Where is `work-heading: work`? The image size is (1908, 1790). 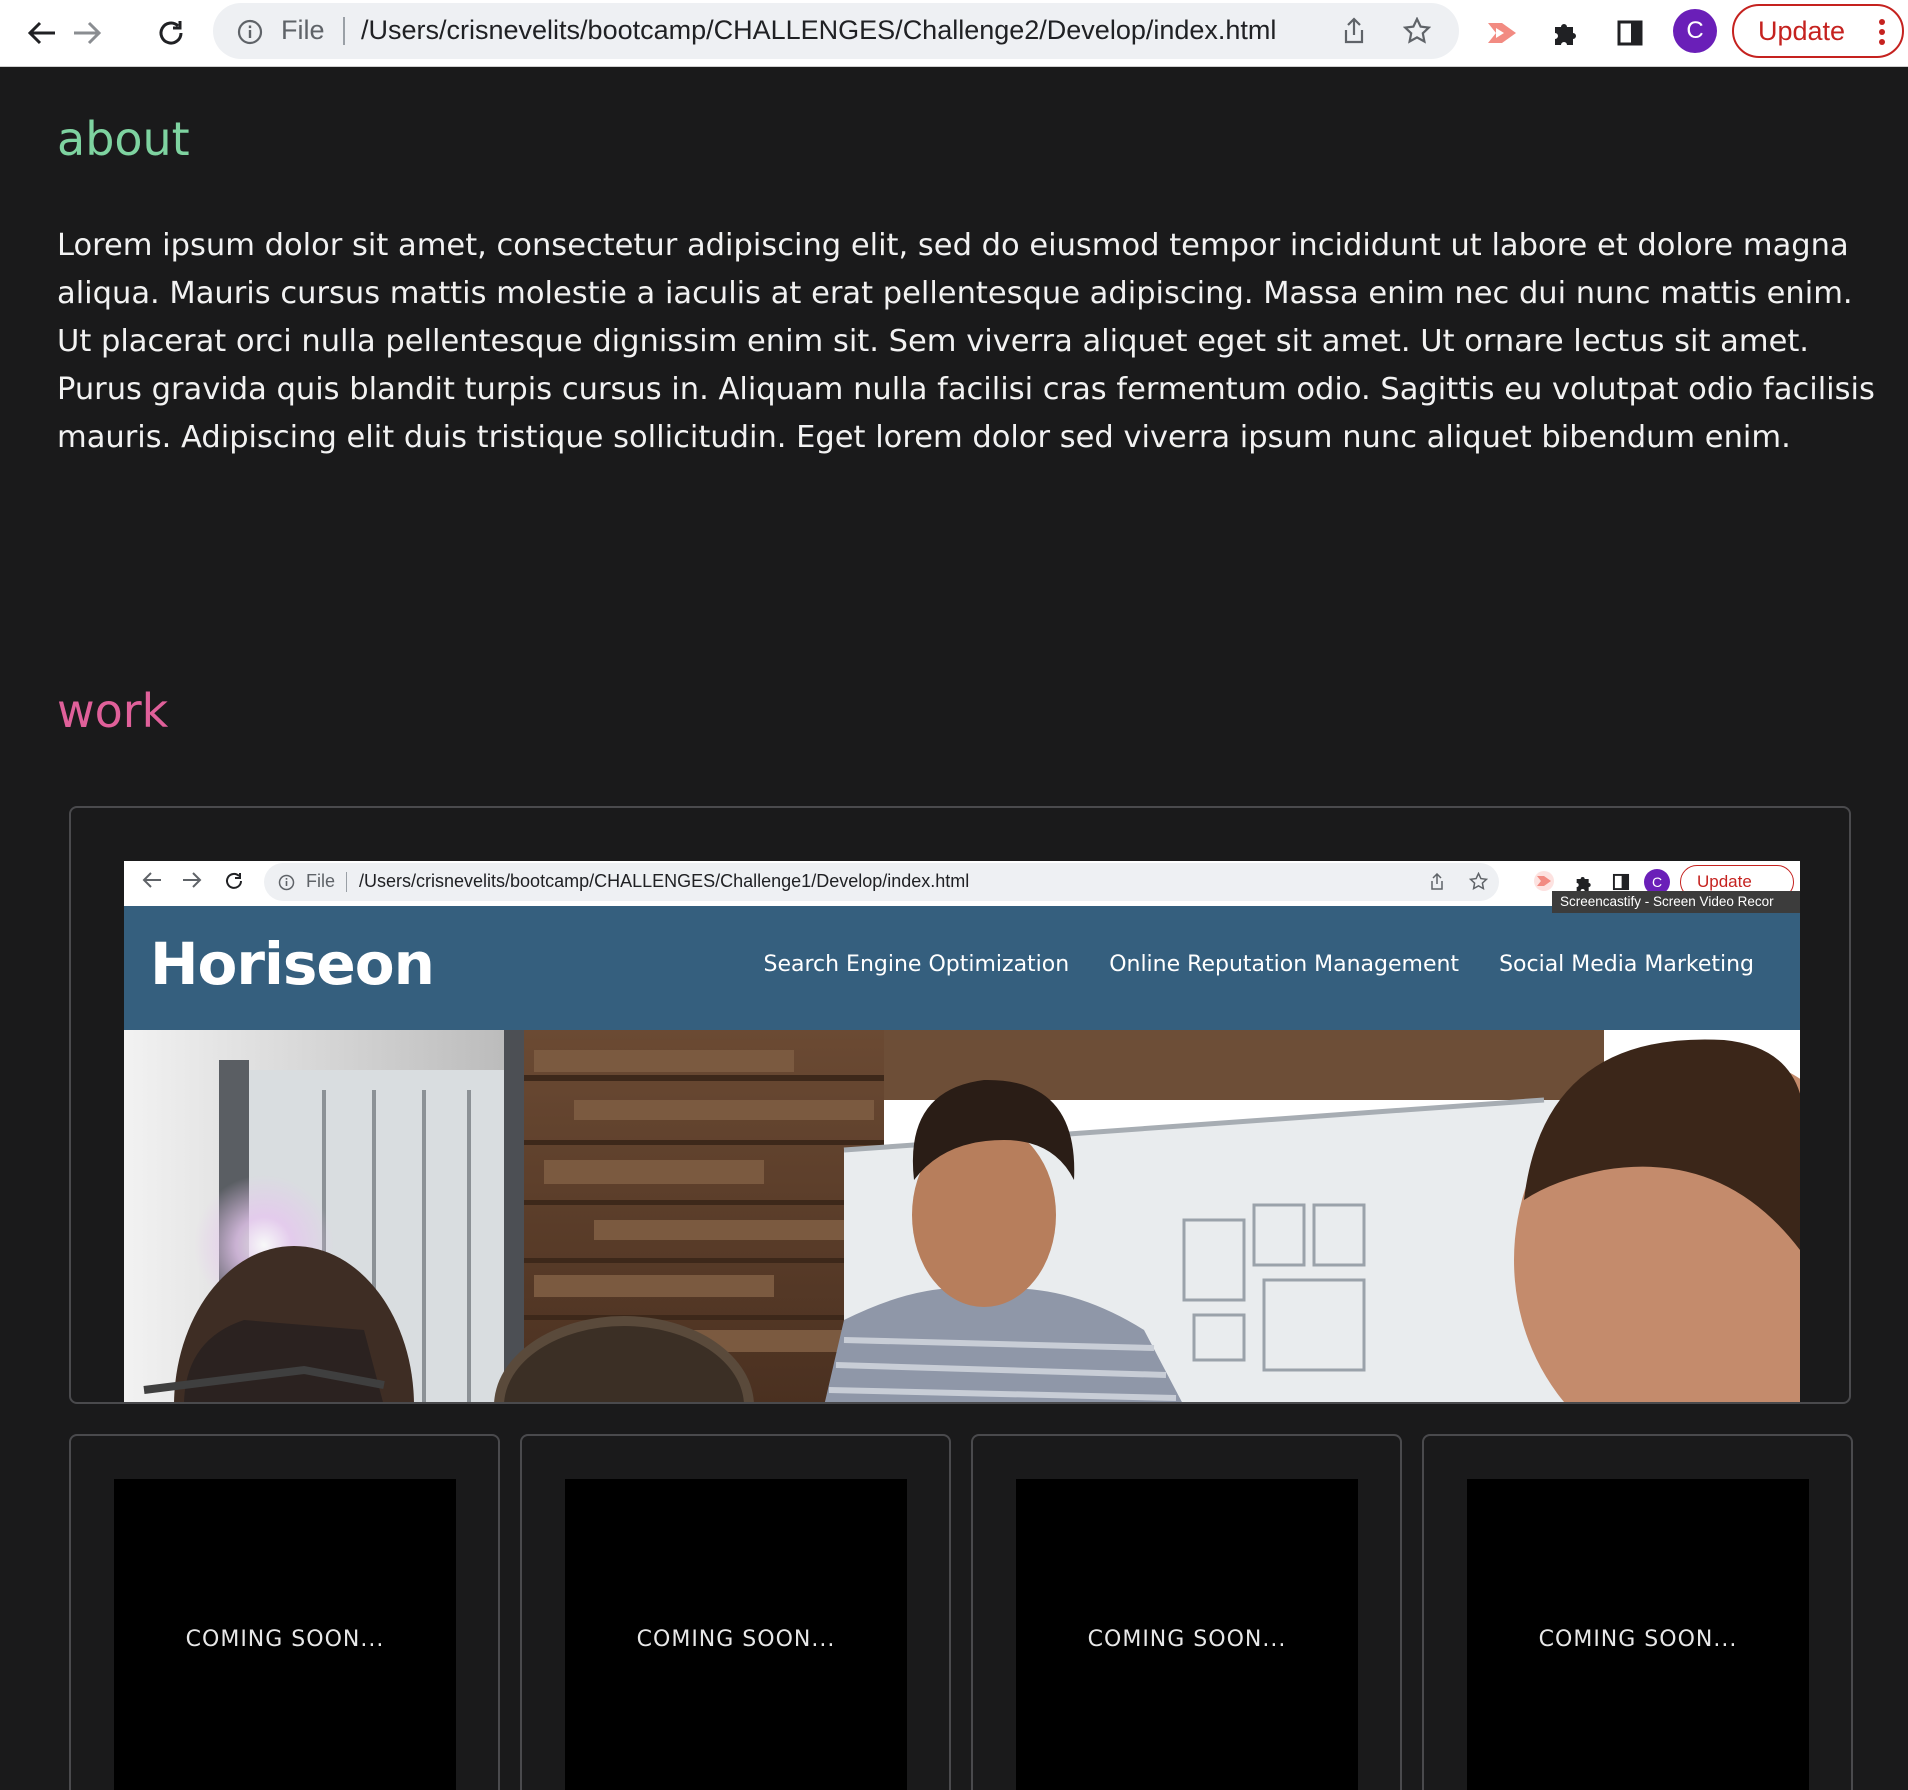
work-heading: work is located at coordinates (113, 711).